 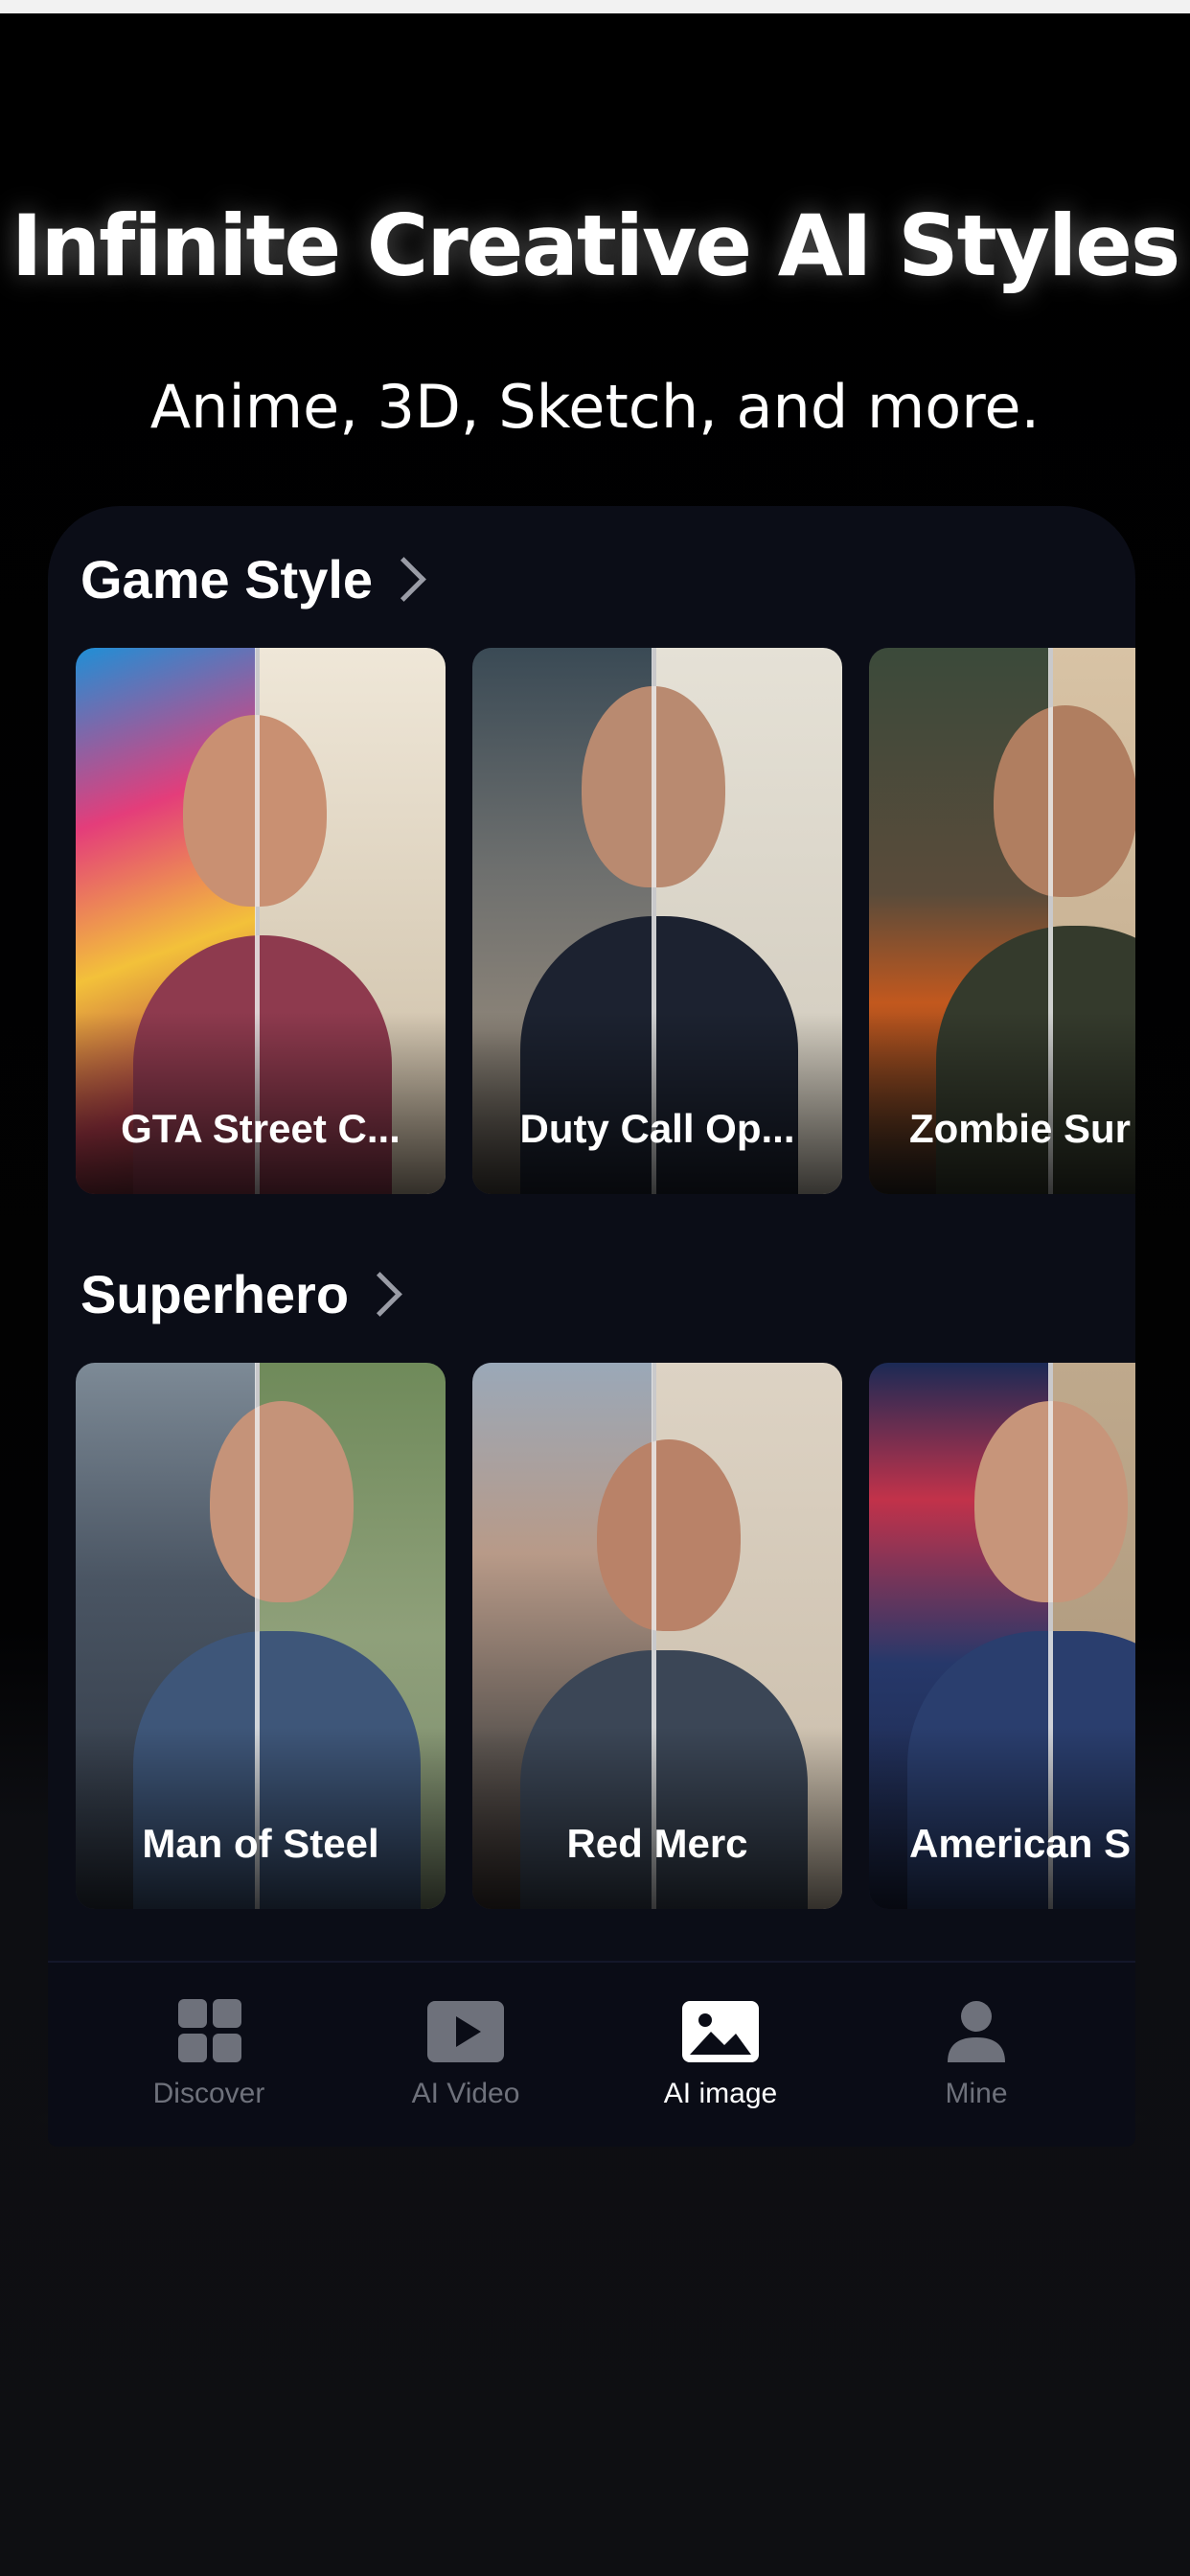 What do you see at coordinates (977, 2093) in the screenshot?
I see `tab-label: Mine` at bounding box center [977, 2093].